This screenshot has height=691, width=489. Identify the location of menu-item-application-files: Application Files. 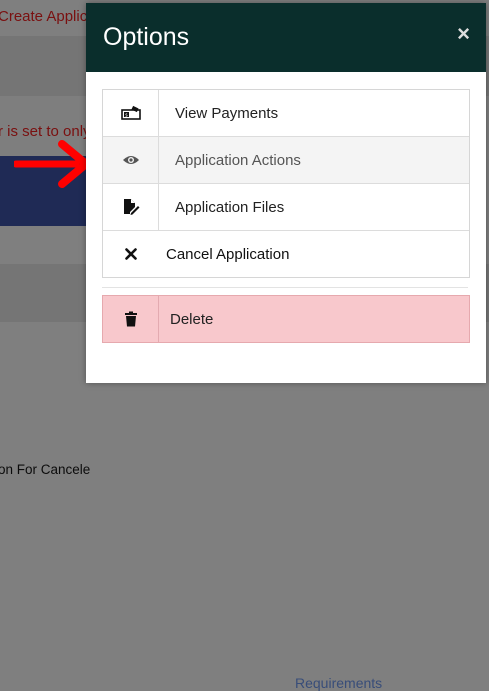
(286, 207).